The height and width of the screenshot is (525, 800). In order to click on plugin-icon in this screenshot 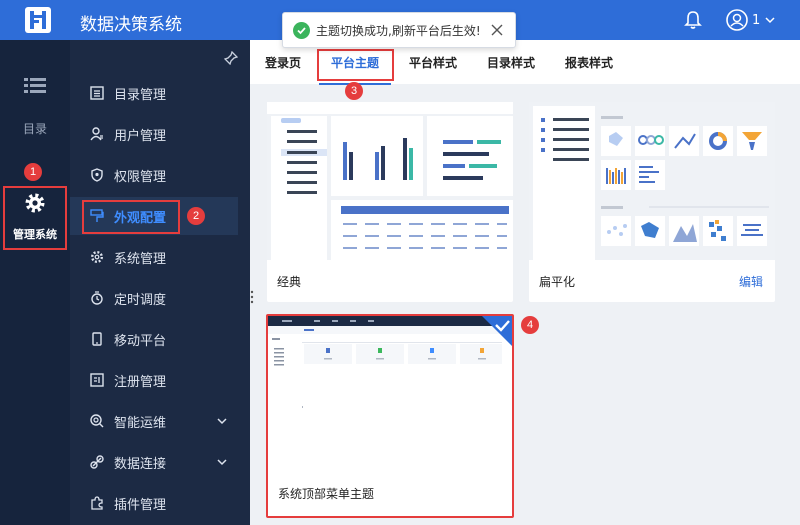, I will do `click(97, 503)`.